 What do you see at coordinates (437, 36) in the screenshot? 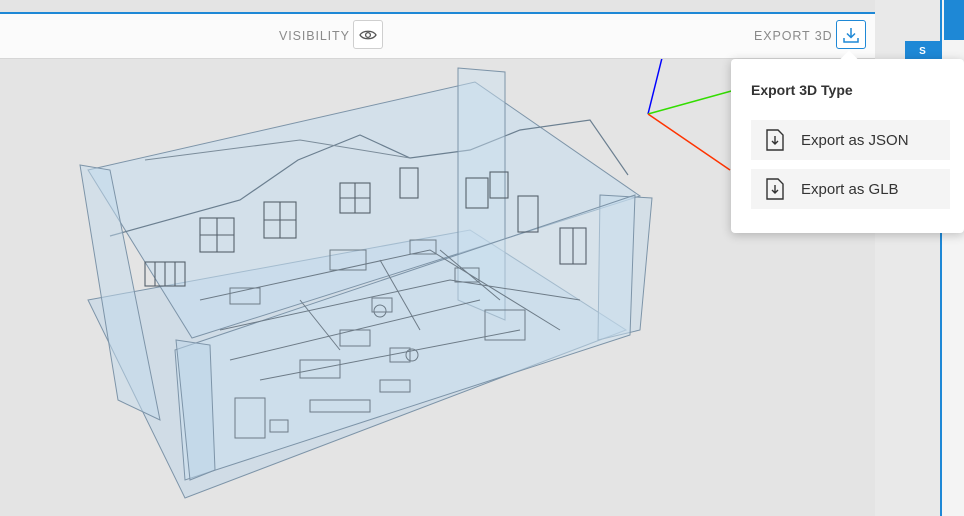
I see `viewer-toolbar: VISIBILITY EXPORT 3D` at bounding box center [437, 36].